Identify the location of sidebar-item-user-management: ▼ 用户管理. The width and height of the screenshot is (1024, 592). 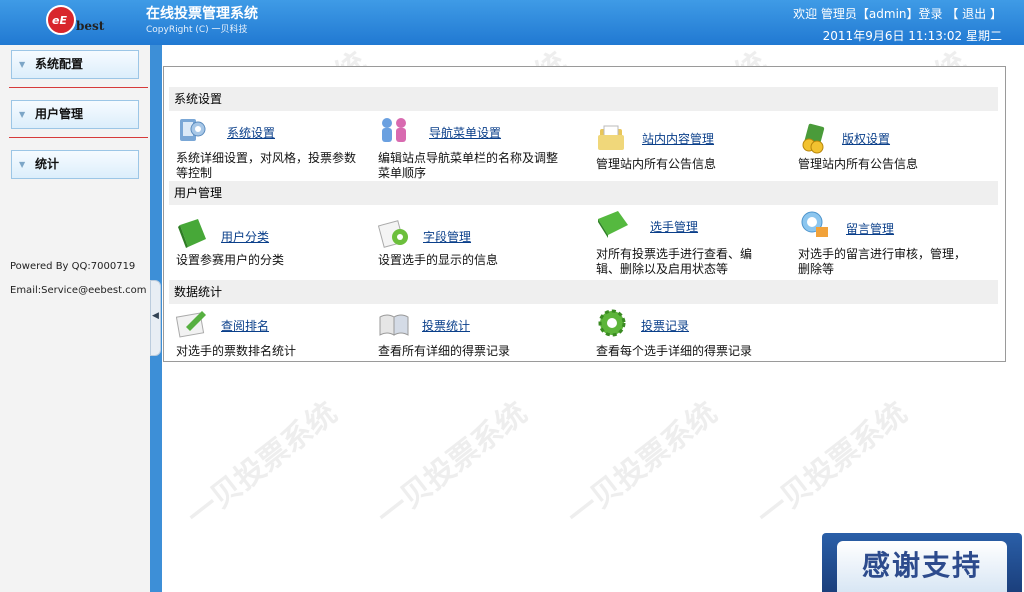
(75, 114).